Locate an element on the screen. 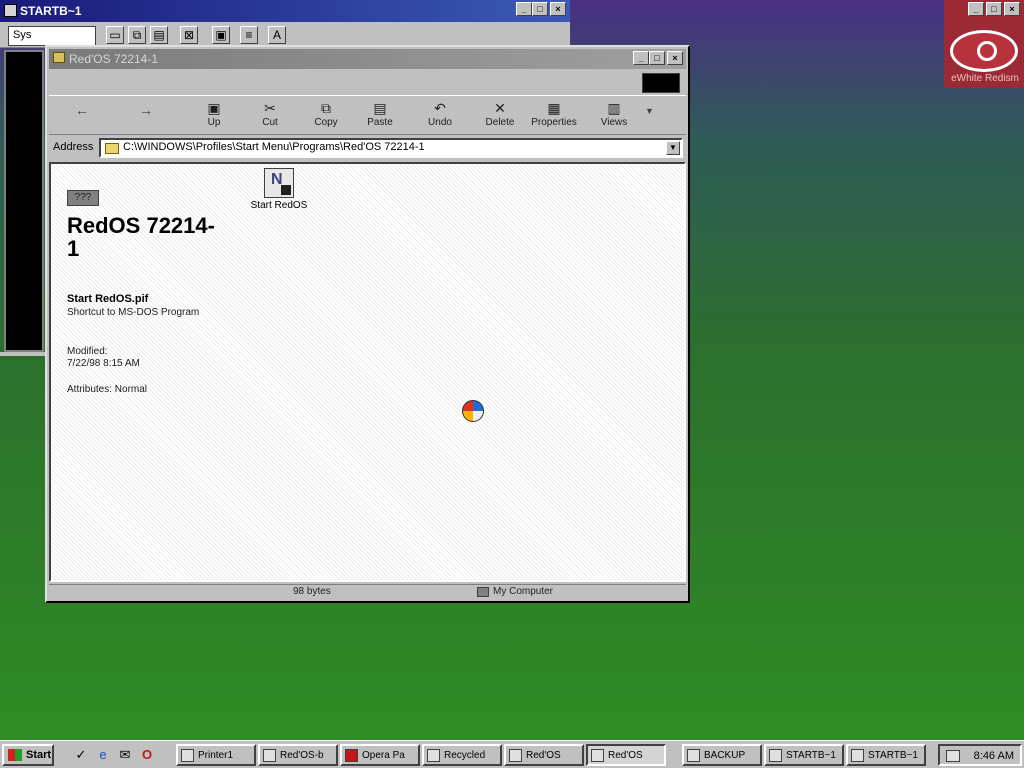 This screenshot has height=768, width=1024. task-redos-active: Red'OS is located at coordinates (626, 755).